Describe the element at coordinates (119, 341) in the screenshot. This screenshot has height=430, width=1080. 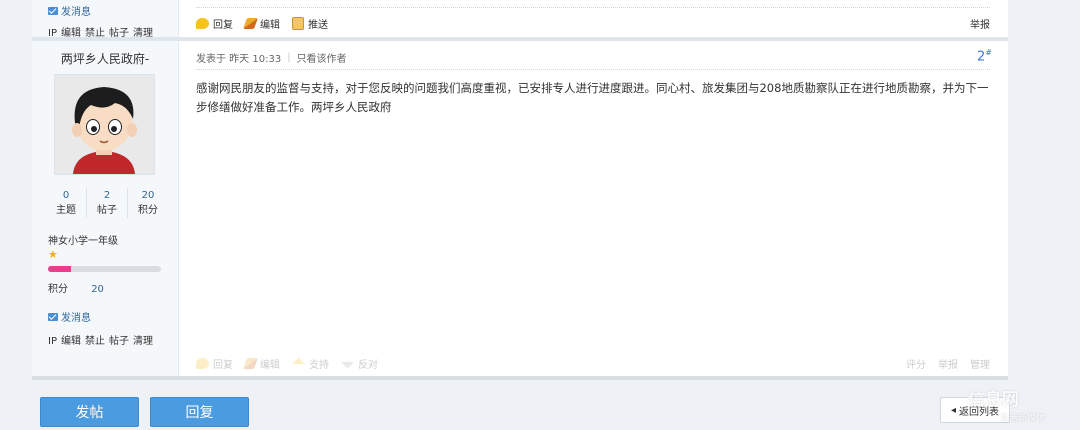
I see `user-posts-link: 帖子` at that location.